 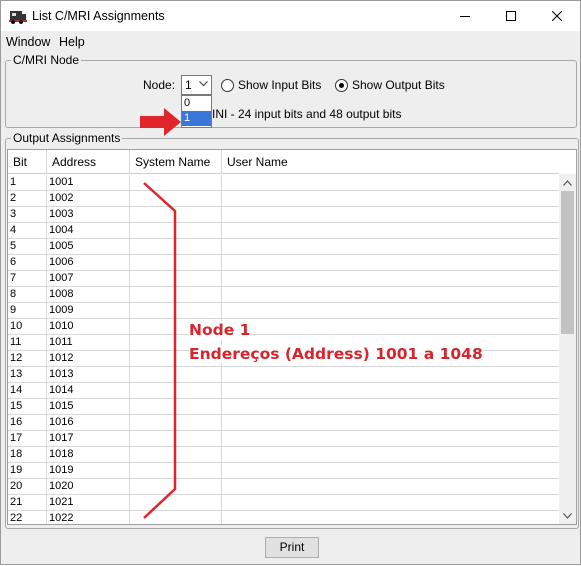 What do you see at coordinates (511, 16) in the screenshot?
I see `maximize-button` at bounding box center [511, 16].